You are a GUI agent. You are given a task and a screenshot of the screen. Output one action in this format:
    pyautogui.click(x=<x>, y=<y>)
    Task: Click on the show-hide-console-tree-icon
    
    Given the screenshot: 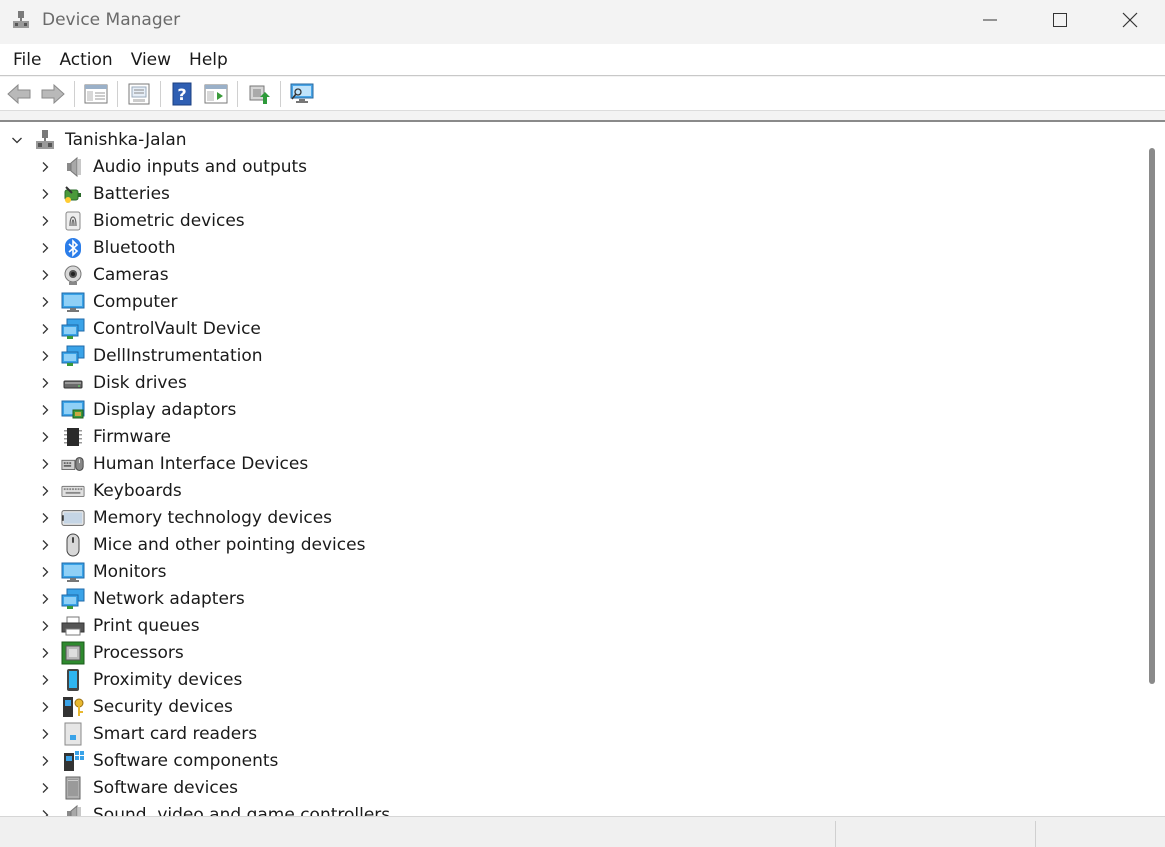 What is the action you would take?
    pyautogui.click(x=96, y=93)
    